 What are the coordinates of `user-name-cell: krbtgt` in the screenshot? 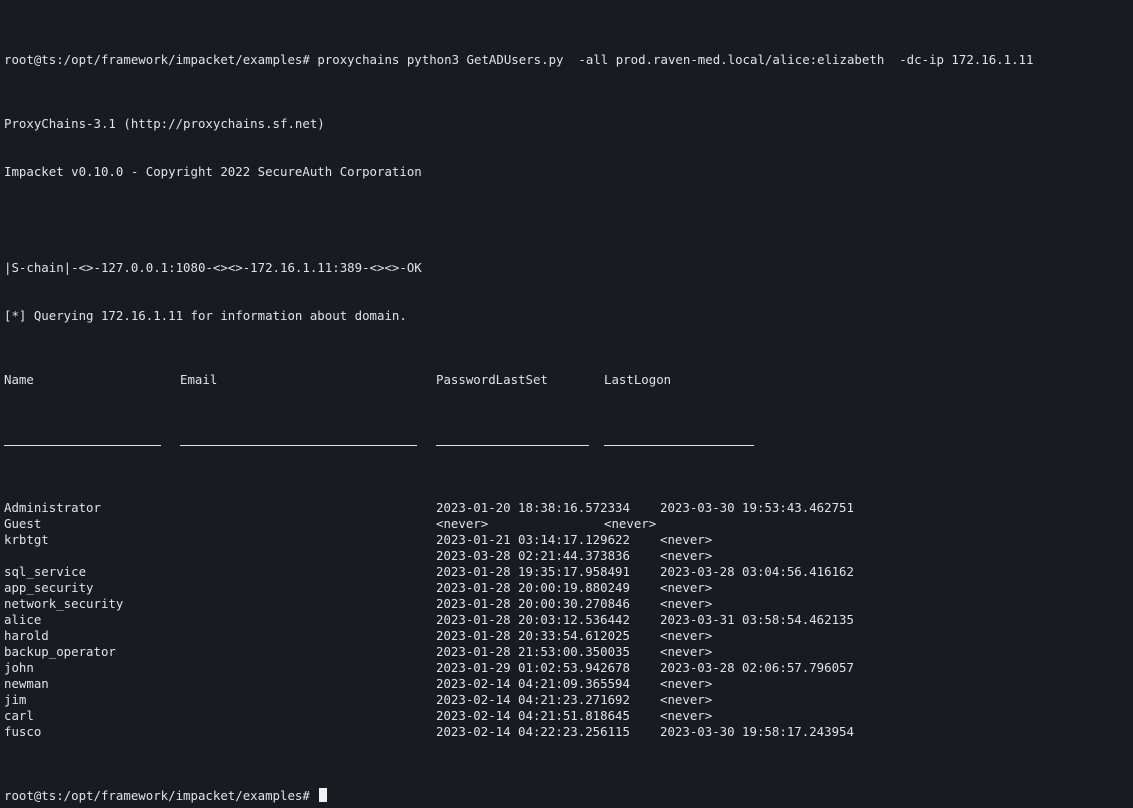 It's located at (26, 539).